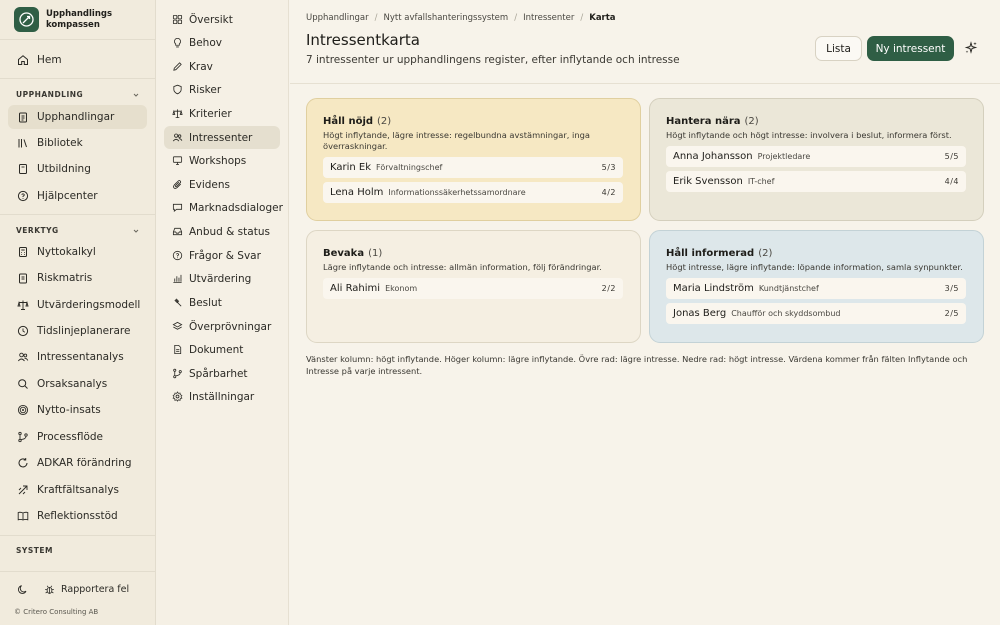 The image size is (1000, 625). Describe the element at coordinates (816, 156) in the screenshot. I see `stakeholder-card: Anna Johansson Projektledare 5/5` at that location.